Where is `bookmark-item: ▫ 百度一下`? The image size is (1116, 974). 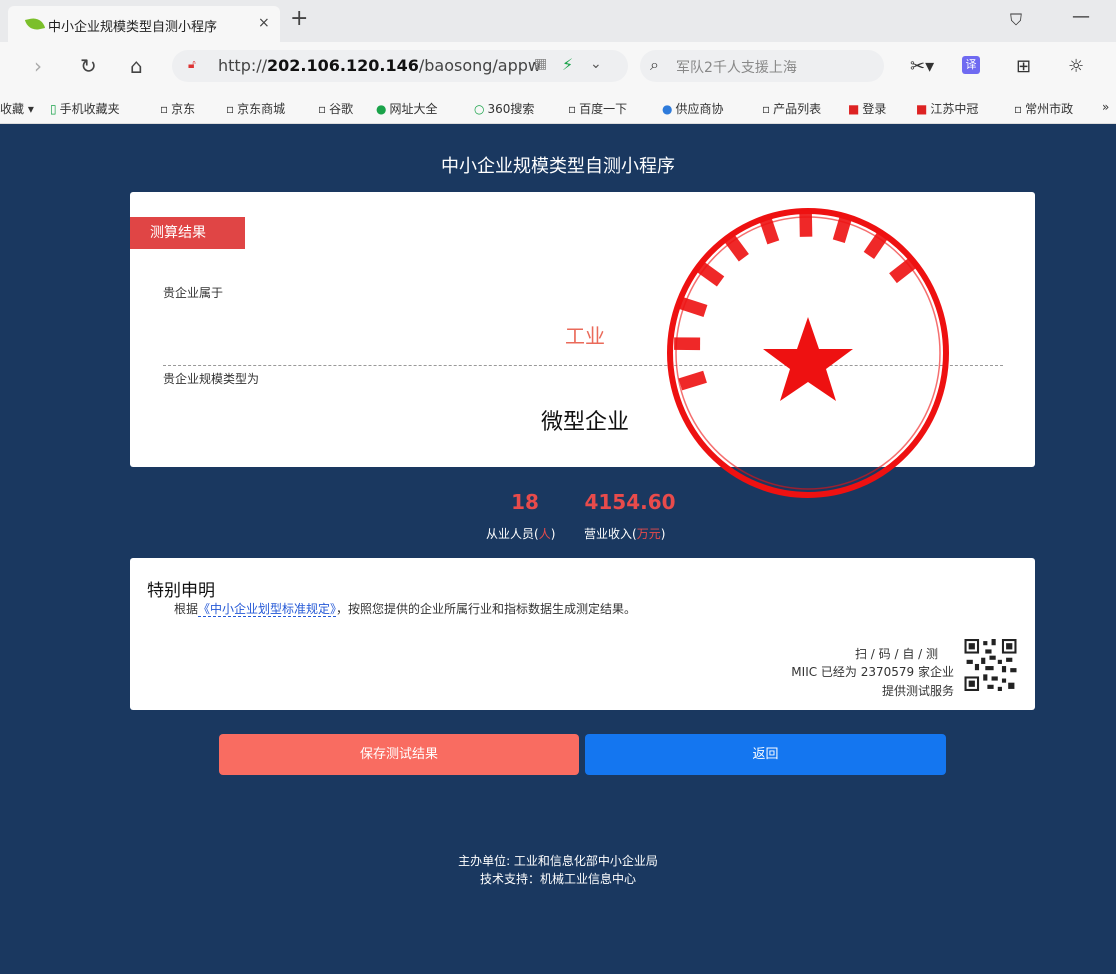 bookmark-item: ▫ 百度一下 is located at coordinates (597, 108).